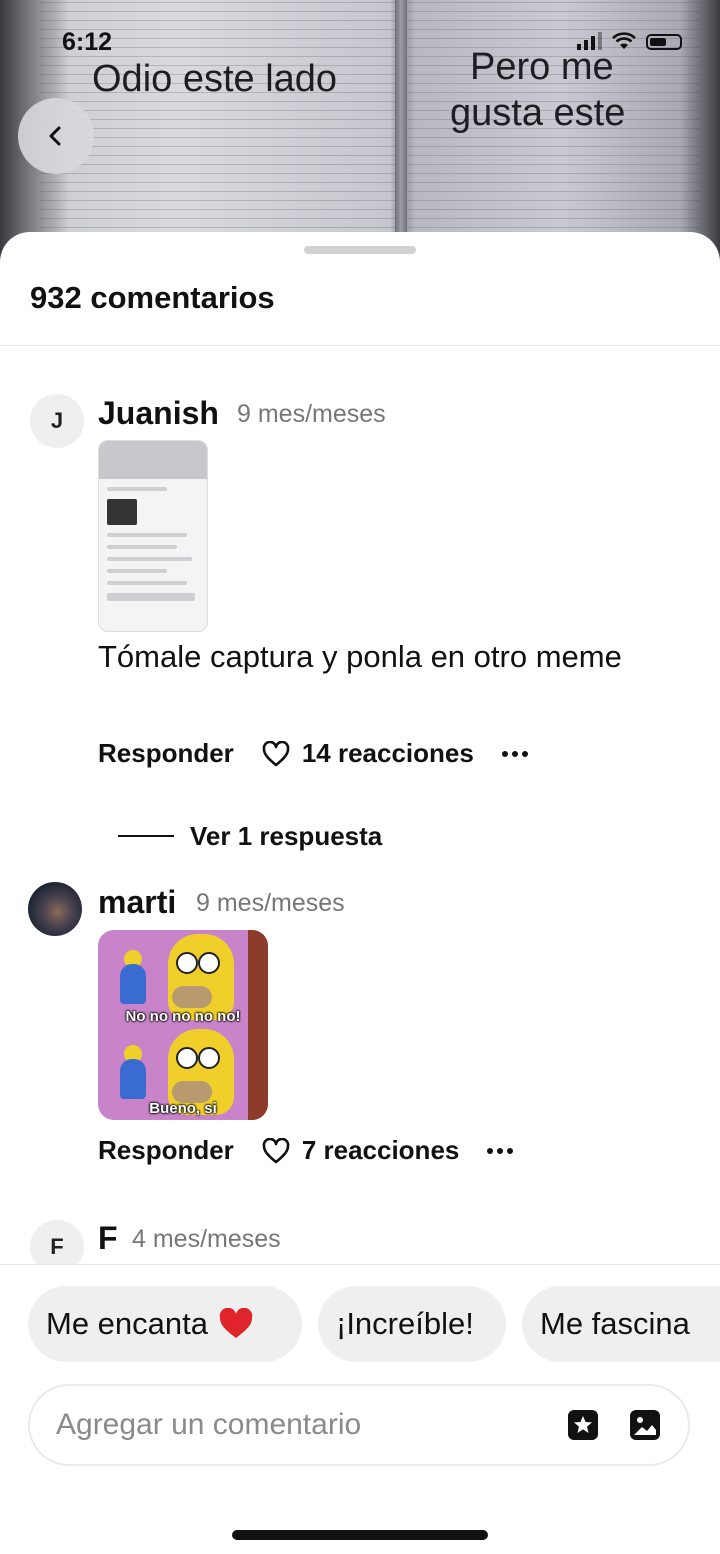 This screenshot has width=720, height=1554. What do you see at coordinates (538, 113) in the screenshot?
I see `image-right-text-line2: gusta este` at bounding box center [538, 113].